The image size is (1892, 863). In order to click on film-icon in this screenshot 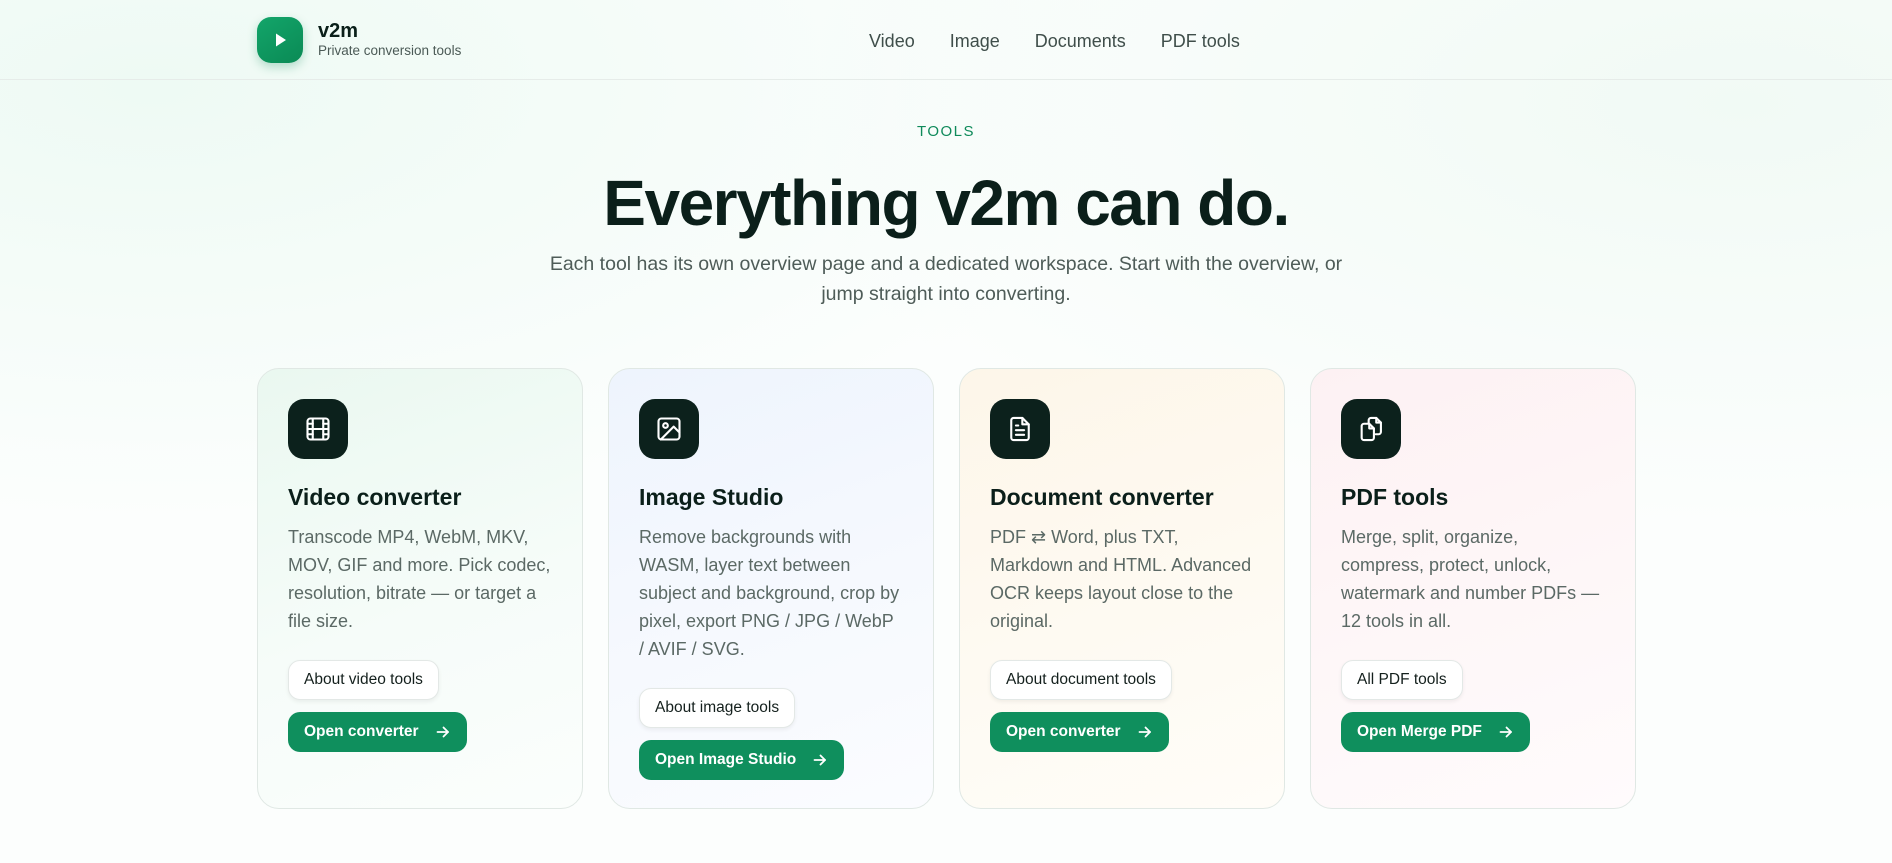, I will do `click(318, 429)`.